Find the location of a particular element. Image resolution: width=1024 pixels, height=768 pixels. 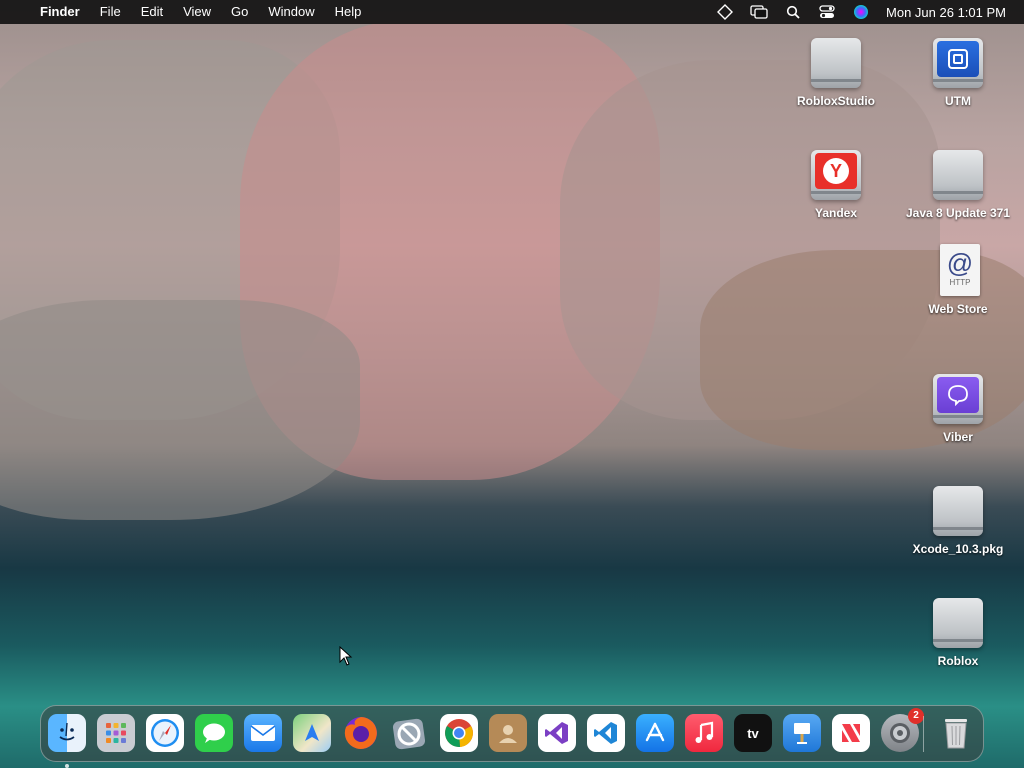

webloc-file-icon: @ HTTP is located at coordinates (960, 270).